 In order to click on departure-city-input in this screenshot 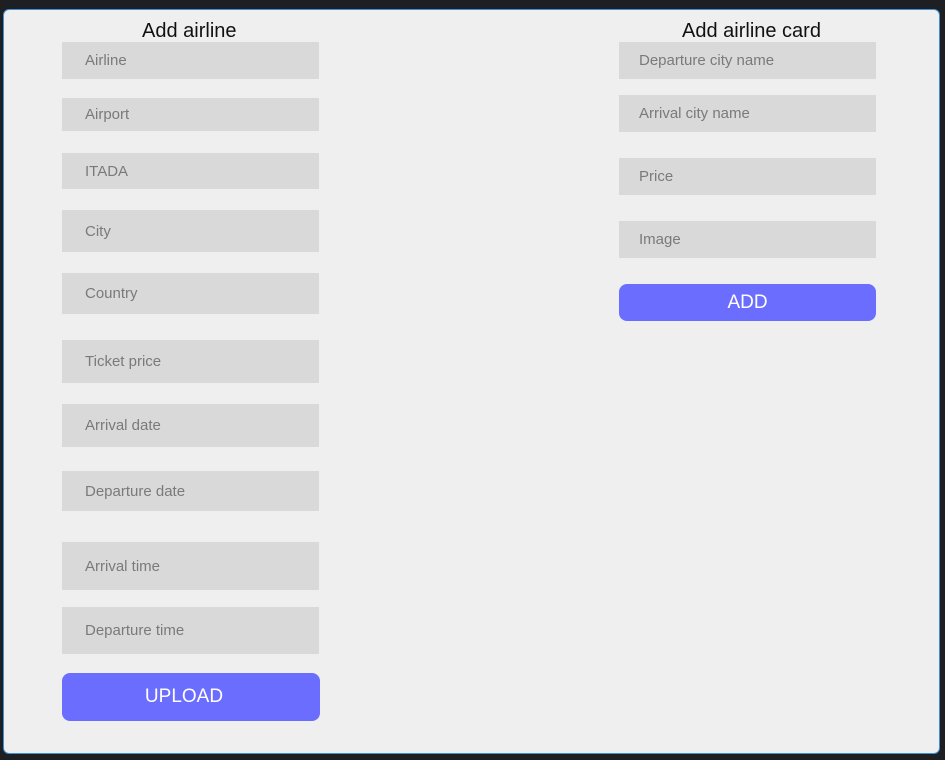, I will do `click(747, 60)`.